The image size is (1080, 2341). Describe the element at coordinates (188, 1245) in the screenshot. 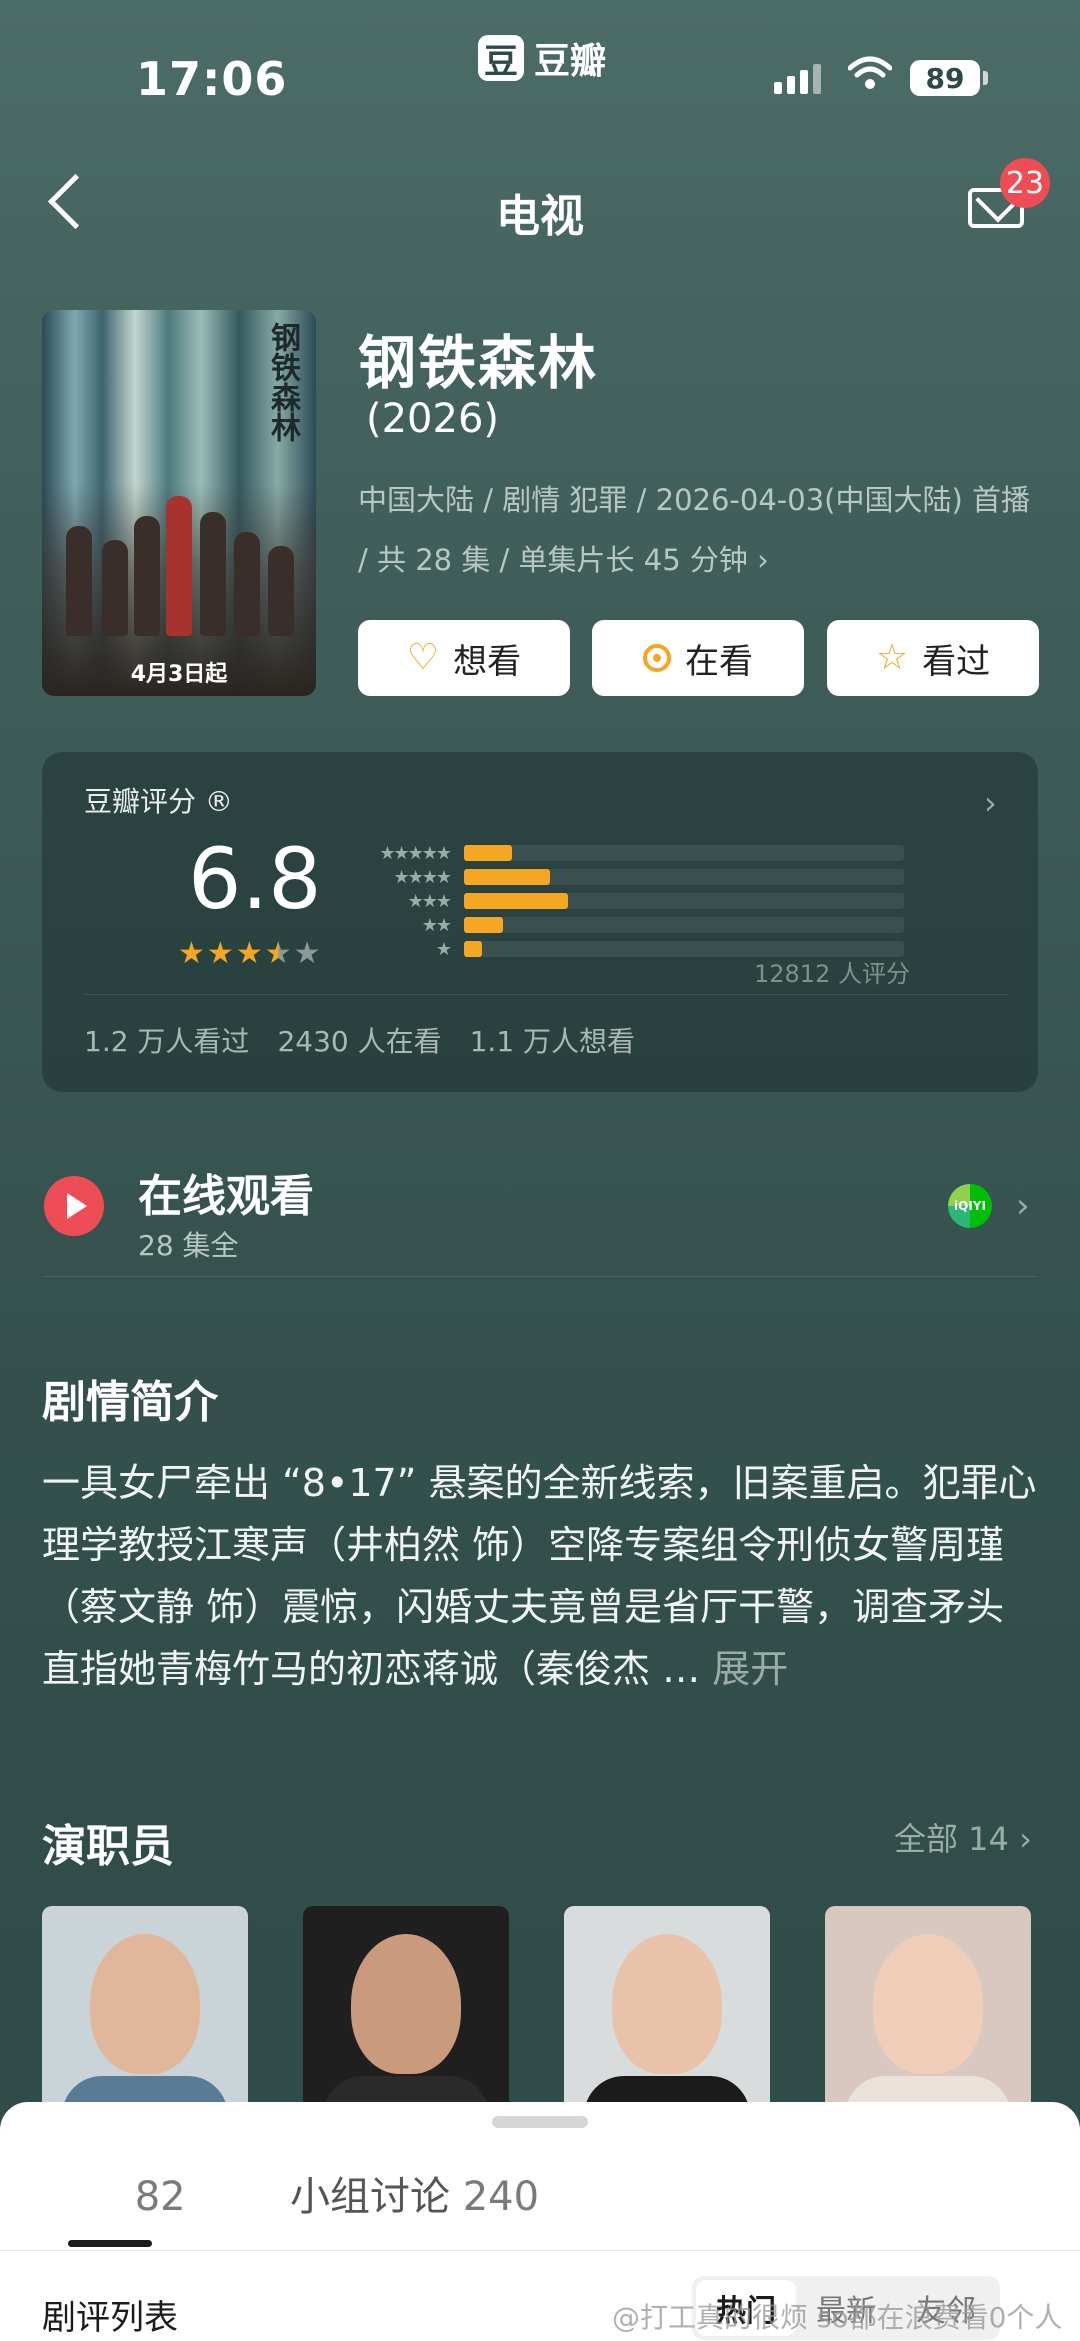

I see `online-watch-subtitle: 28 集全` at that location.